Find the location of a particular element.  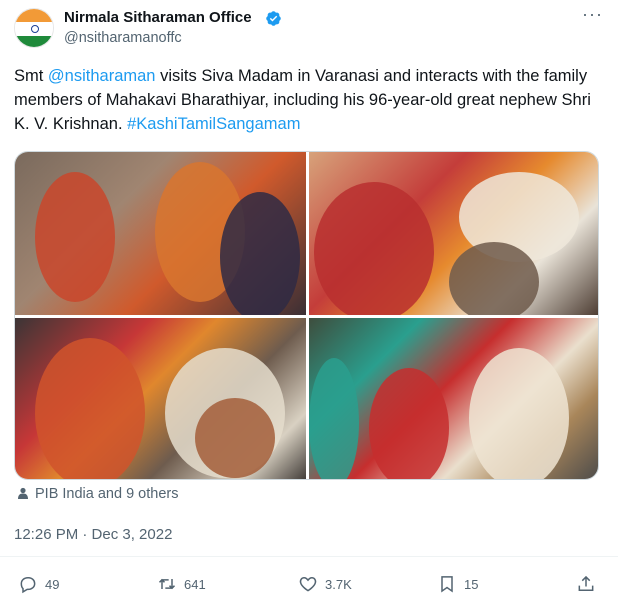

author-name: Nirmala Sitharaman Office is located at coordinates (158, 17).